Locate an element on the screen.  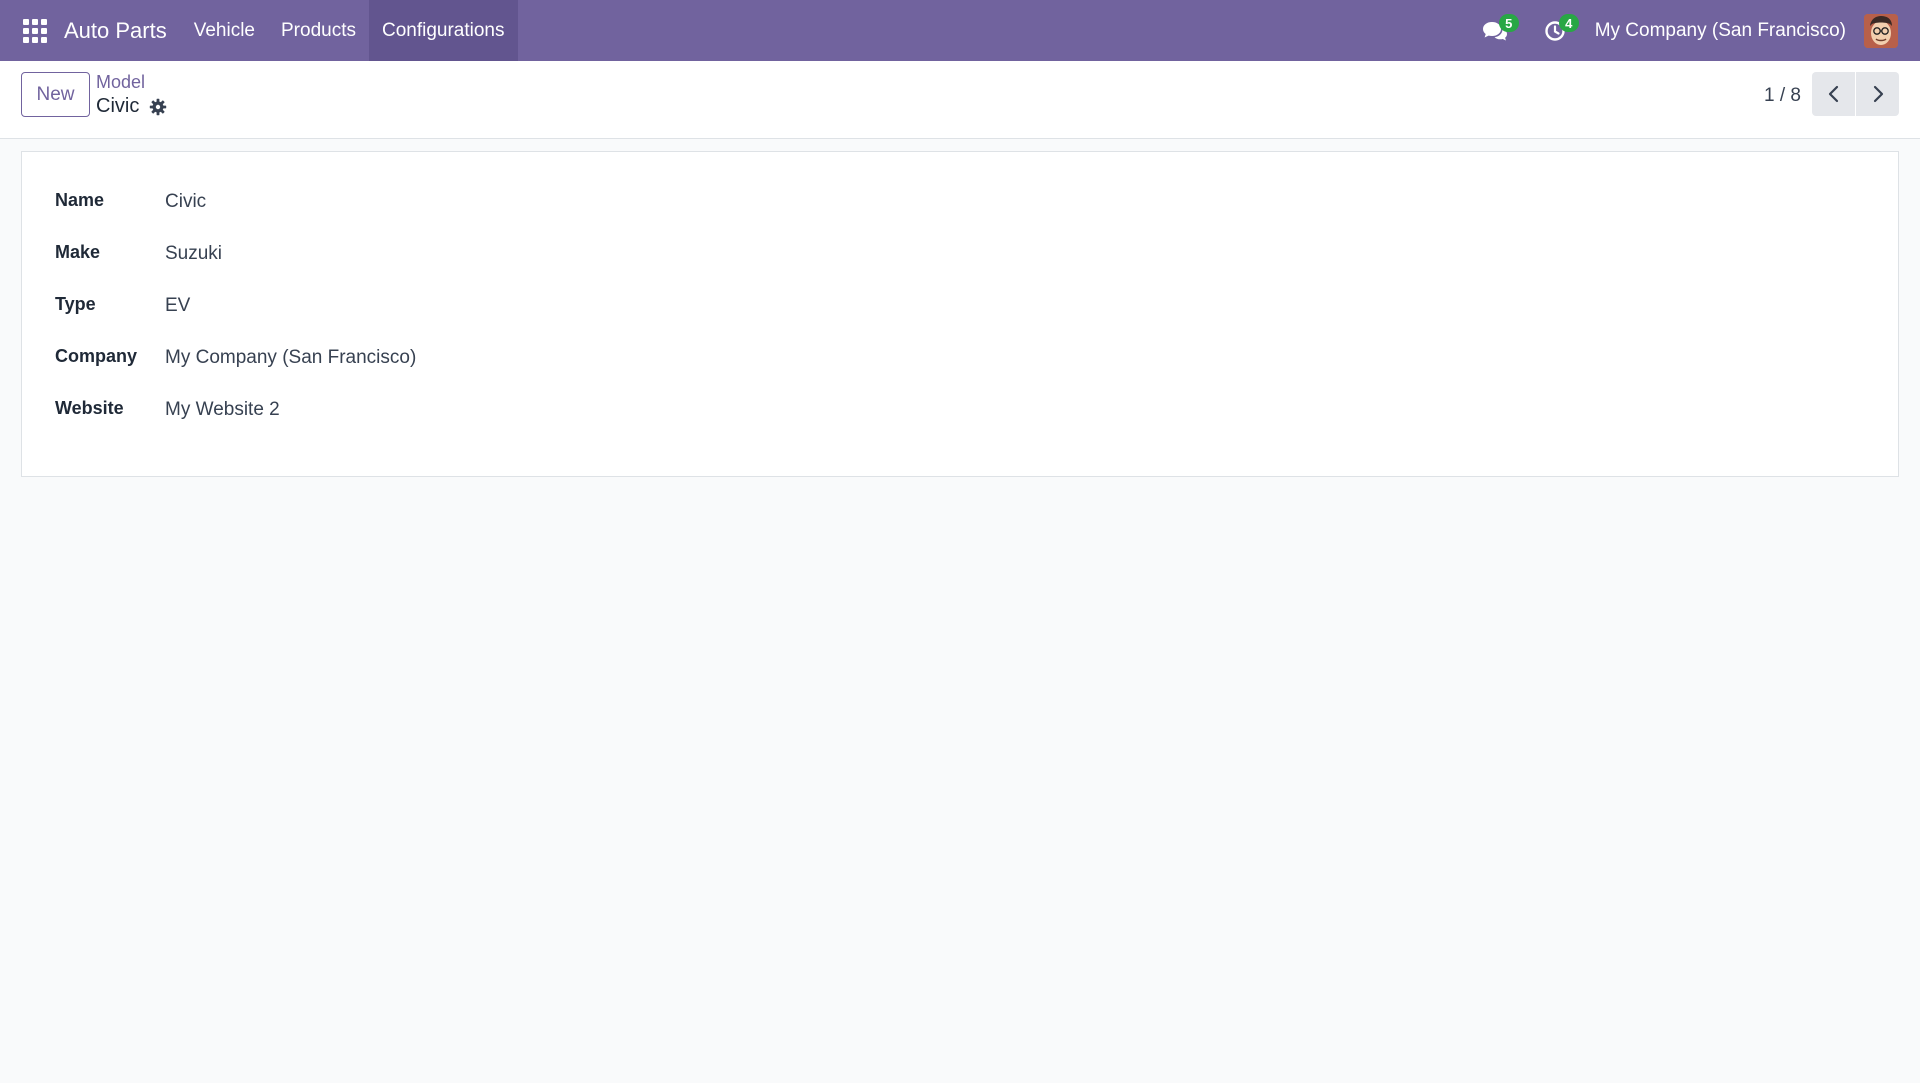
field-row-make: Make Suzuki is located at coordinates (138, 252).